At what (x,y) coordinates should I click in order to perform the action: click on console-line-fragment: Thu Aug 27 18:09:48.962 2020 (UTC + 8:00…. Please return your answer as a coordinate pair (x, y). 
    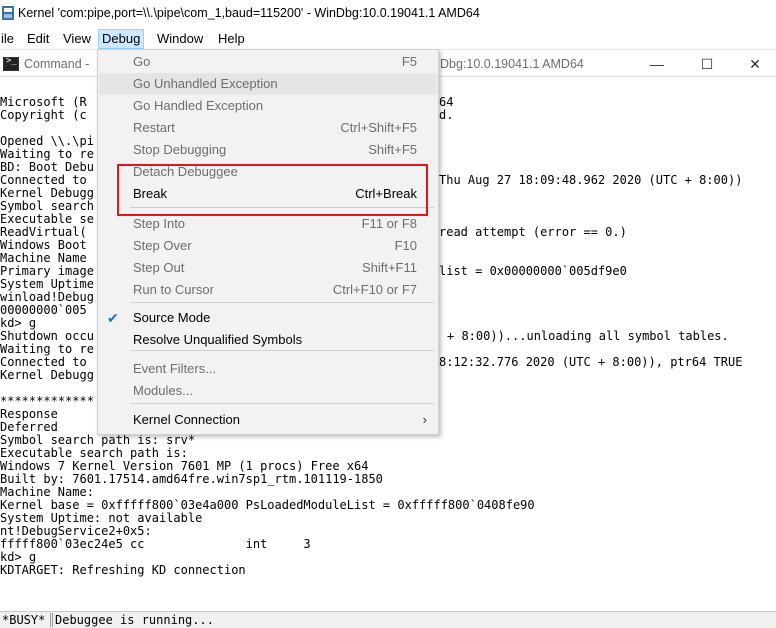
    Looking at the image, I should click on (591, 180).